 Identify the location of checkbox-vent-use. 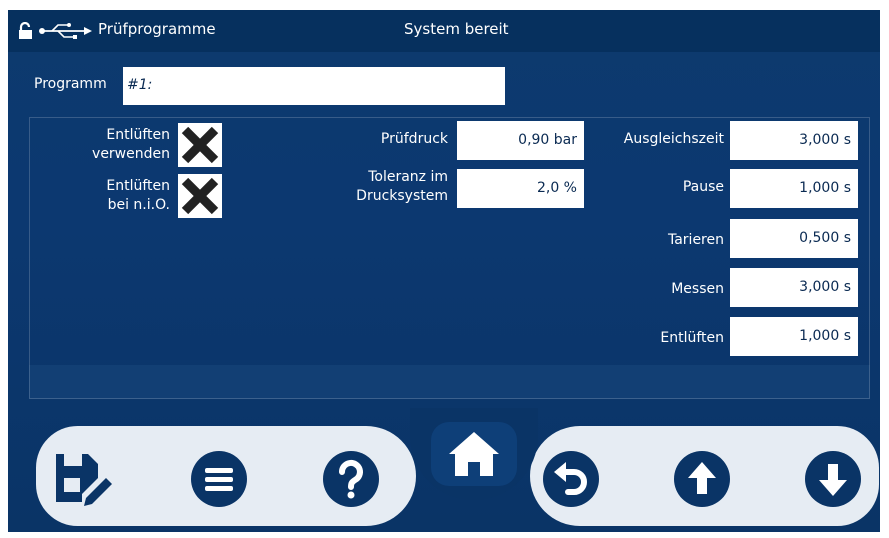
(200, 145).